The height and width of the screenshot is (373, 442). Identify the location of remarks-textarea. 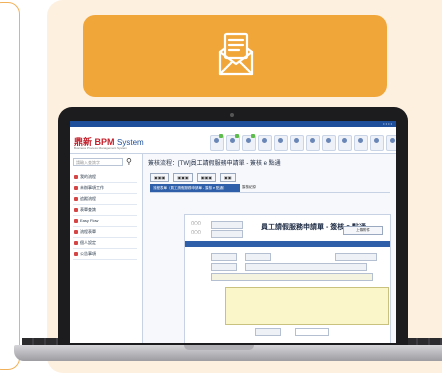
(307, 306).